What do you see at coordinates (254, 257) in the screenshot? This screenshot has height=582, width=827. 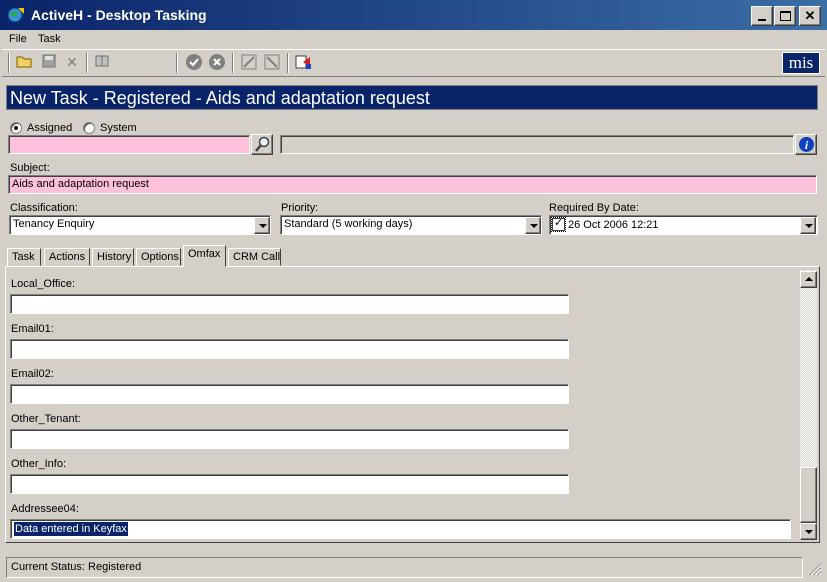 I see `tab-crm-call: CRM Call` at bounding box center [254, 257].